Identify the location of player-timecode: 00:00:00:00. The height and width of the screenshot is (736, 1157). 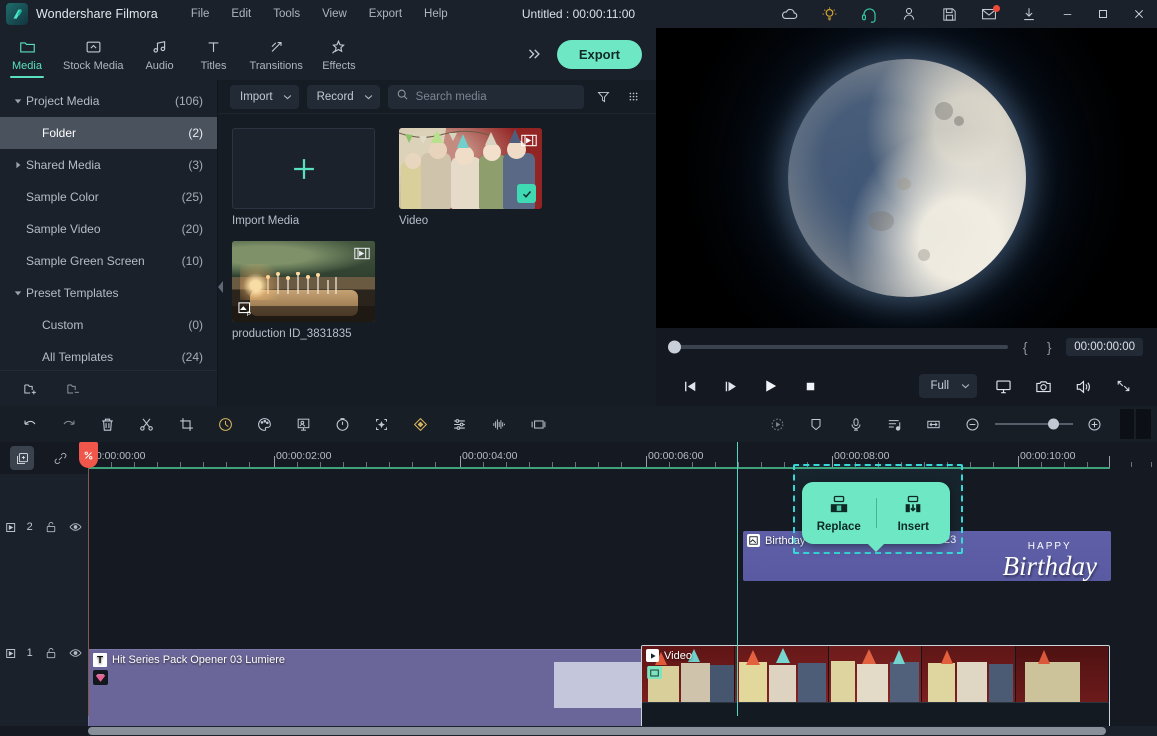
(1104, 347).